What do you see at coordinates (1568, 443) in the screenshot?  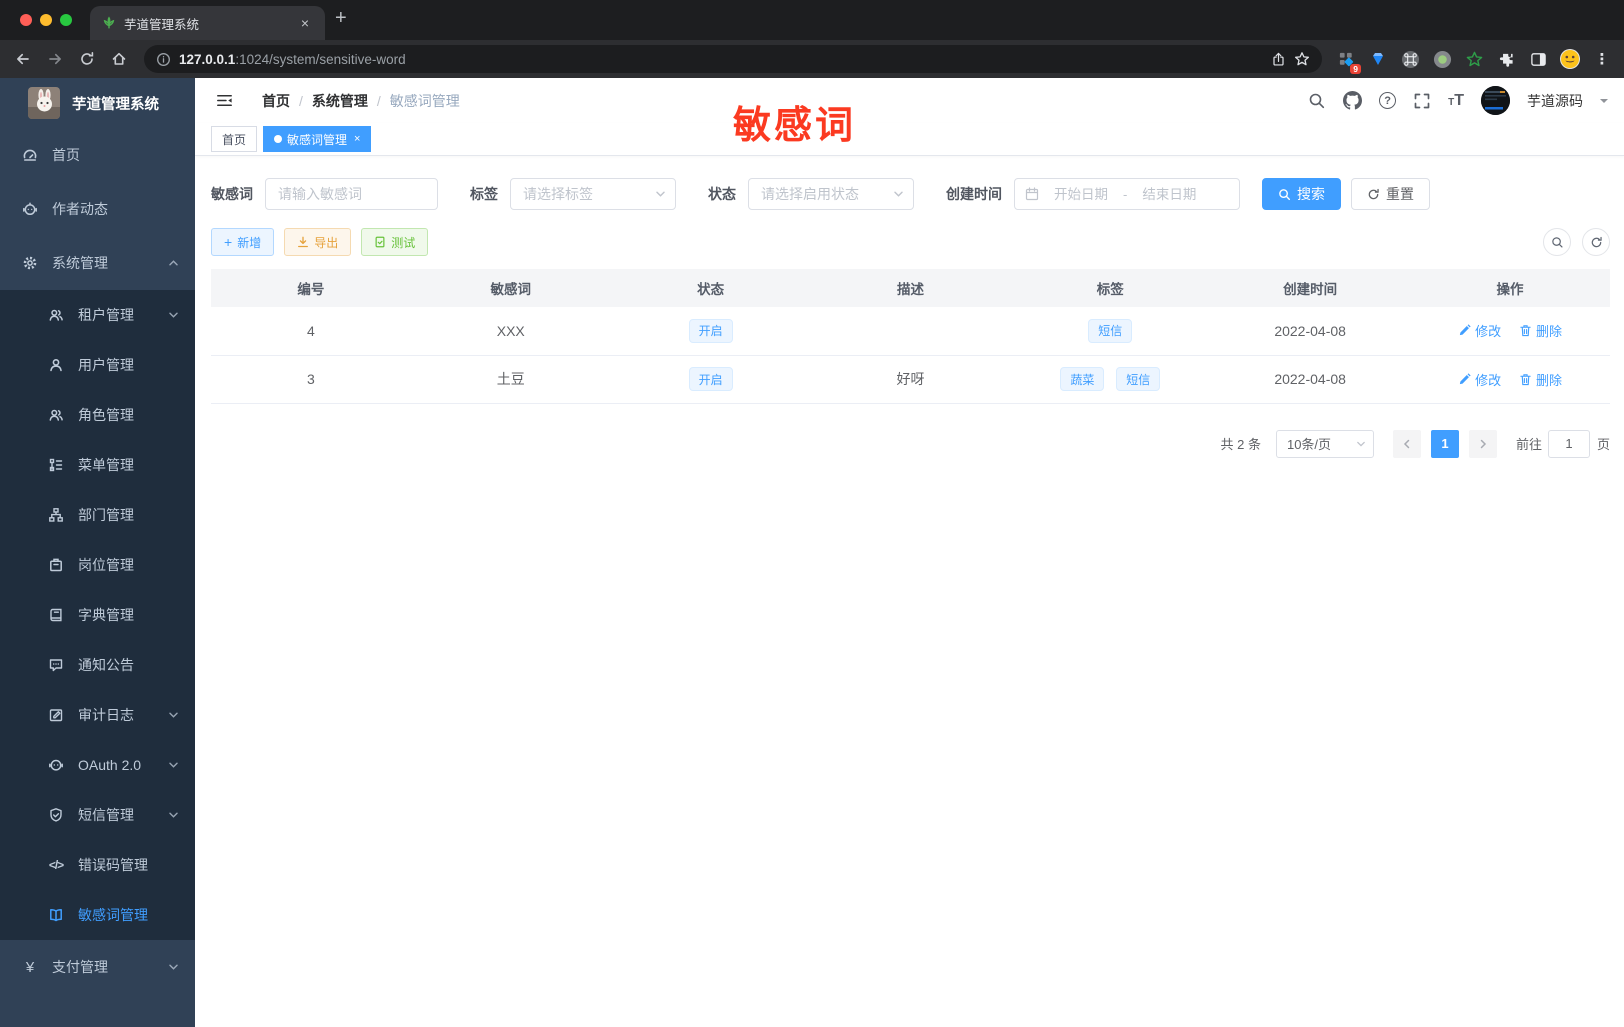 I see `goto-page-input` at bounding box center [1568, 443].